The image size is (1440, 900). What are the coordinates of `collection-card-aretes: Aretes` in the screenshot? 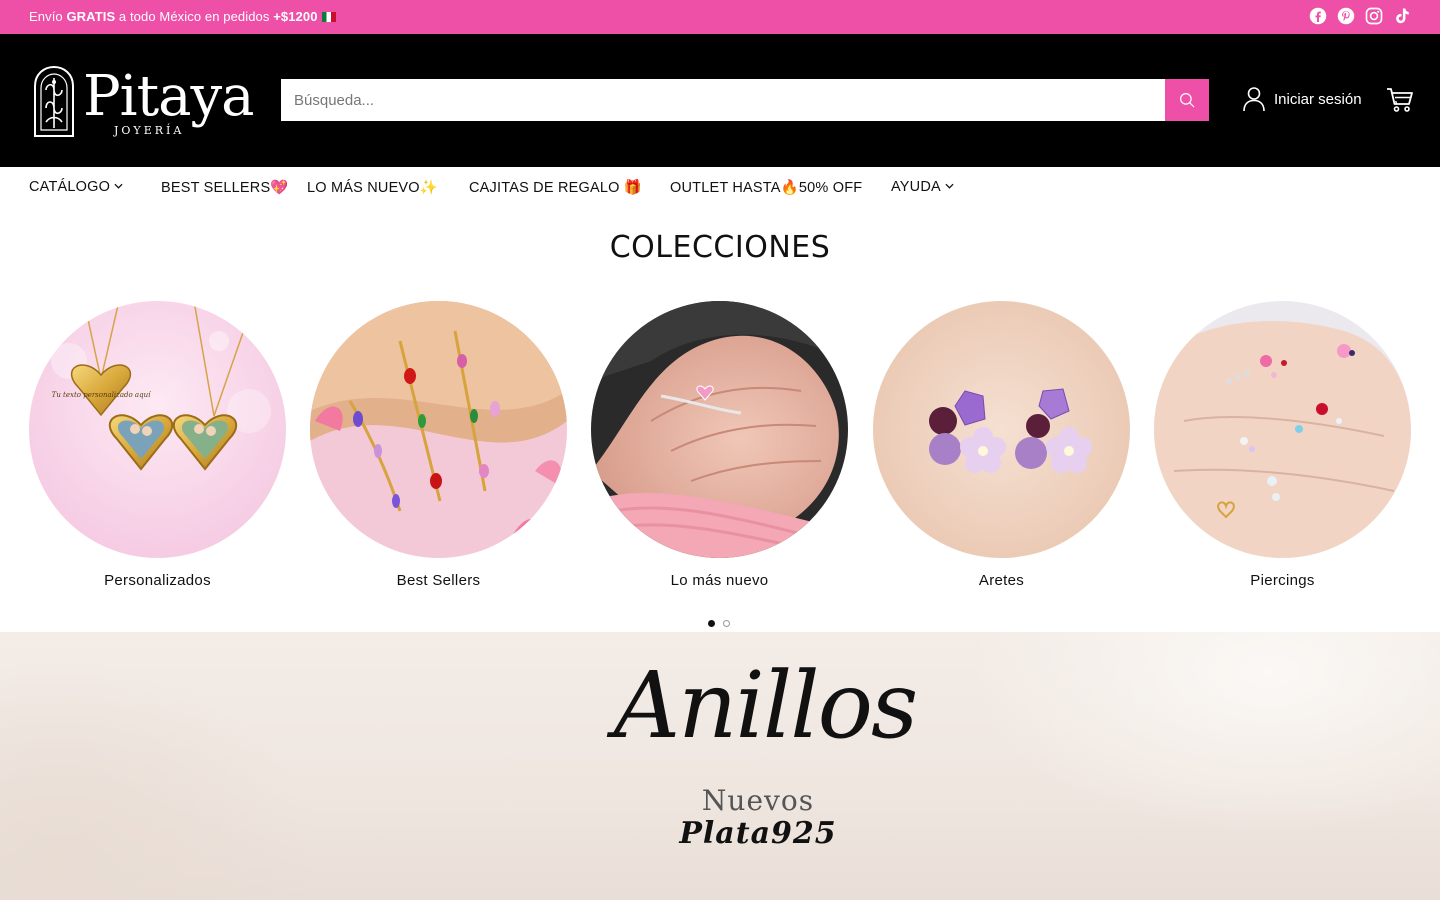 It's located at (1001, 445).